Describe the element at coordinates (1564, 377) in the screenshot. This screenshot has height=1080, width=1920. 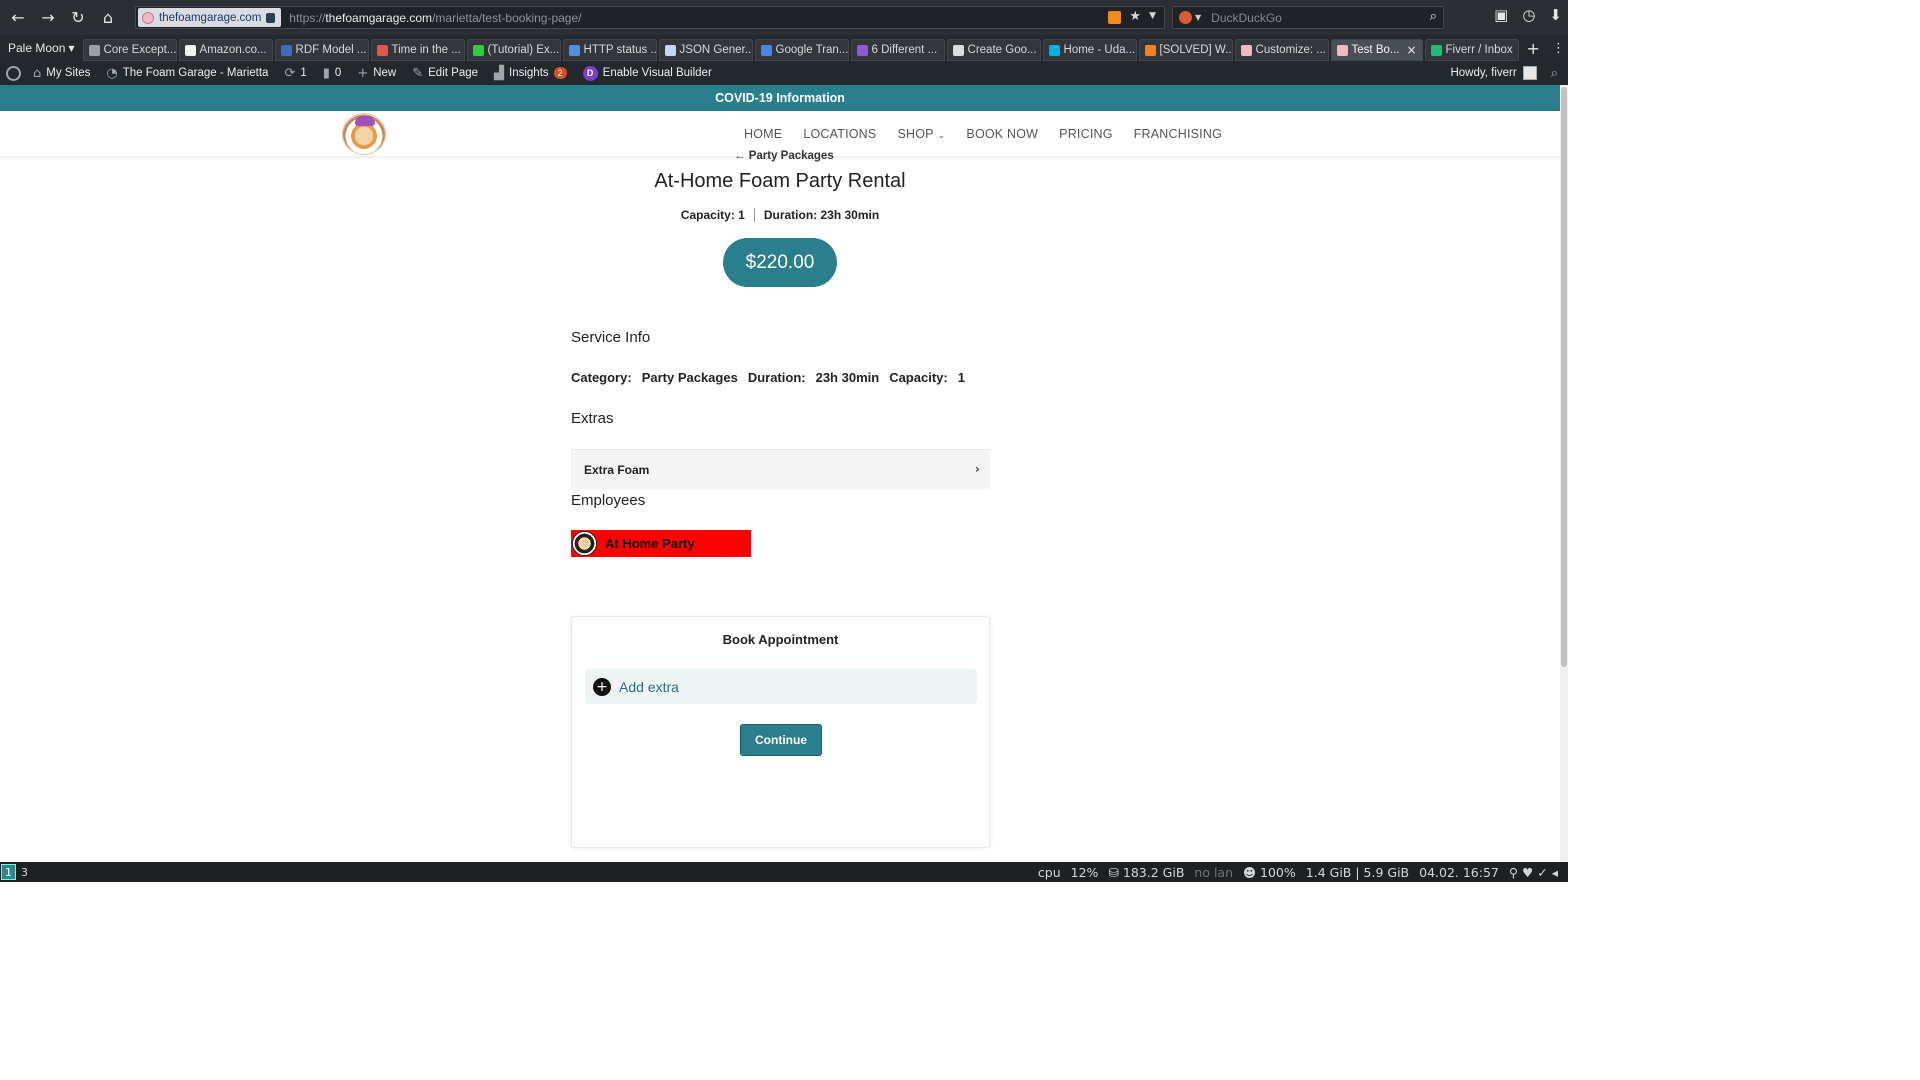
I see `scrollbar-thumb` at that location.